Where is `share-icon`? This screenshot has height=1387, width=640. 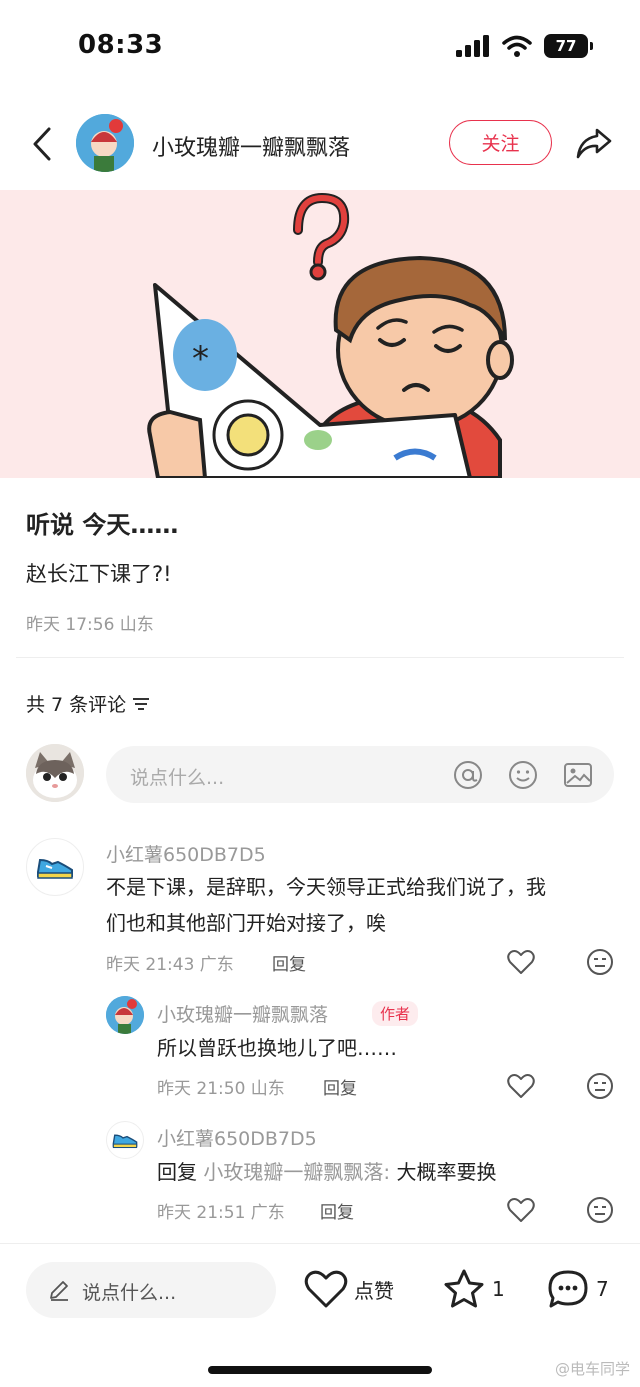 share-icon is located at coordinates (594, 143).